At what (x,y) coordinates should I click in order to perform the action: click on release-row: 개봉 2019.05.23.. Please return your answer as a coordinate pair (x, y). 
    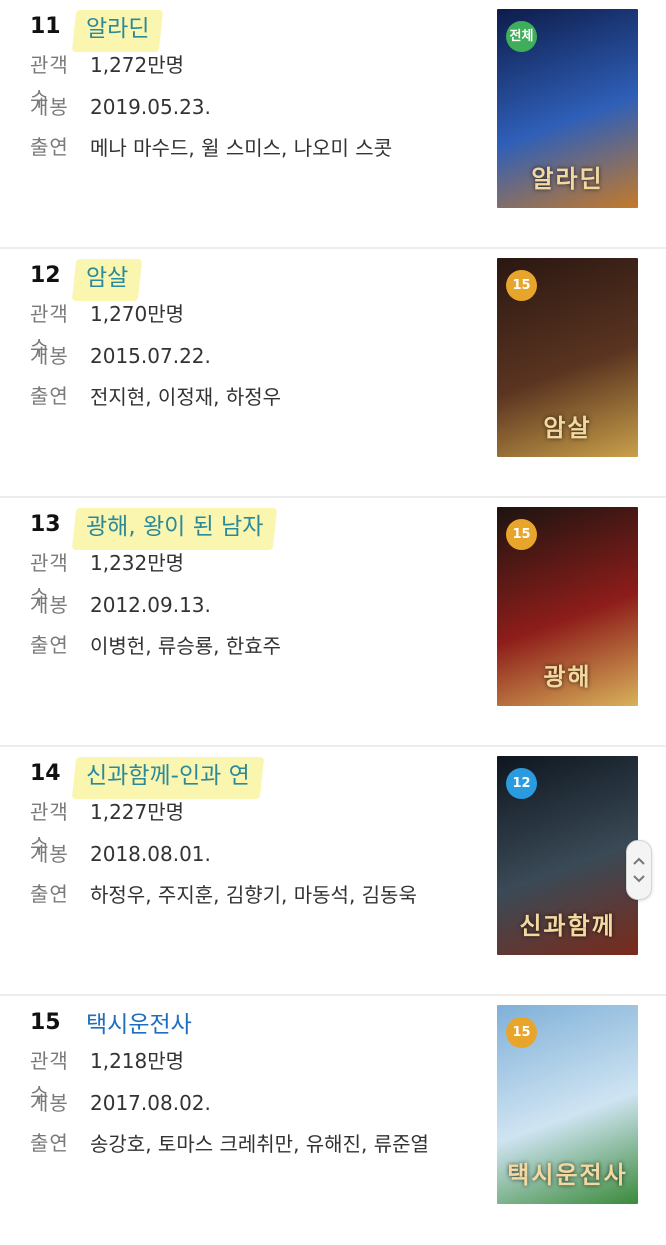
    Looking at the image, I should click on (120, 107).